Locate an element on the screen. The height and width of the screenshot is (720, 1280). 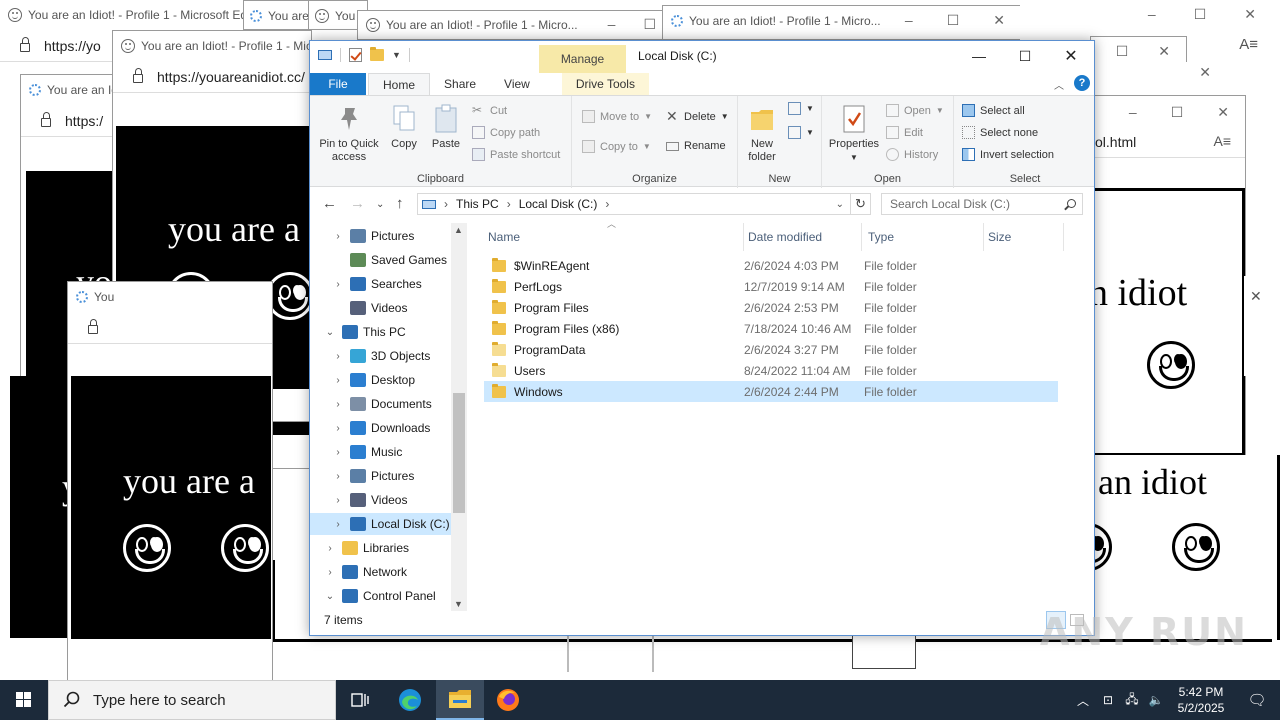
select-none-button: Select none is located at coordinates (1000, 132).